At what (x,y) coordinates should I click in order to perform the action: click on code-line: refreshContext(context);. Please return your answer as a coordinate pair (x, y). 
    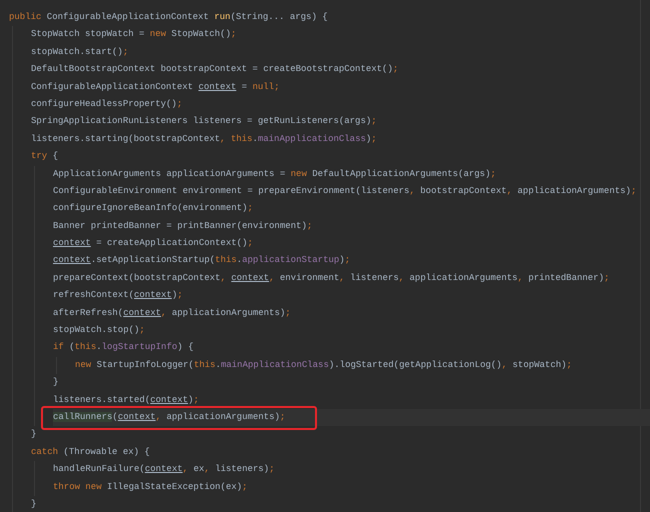
    Looking at the image, I should click on (118, 295).